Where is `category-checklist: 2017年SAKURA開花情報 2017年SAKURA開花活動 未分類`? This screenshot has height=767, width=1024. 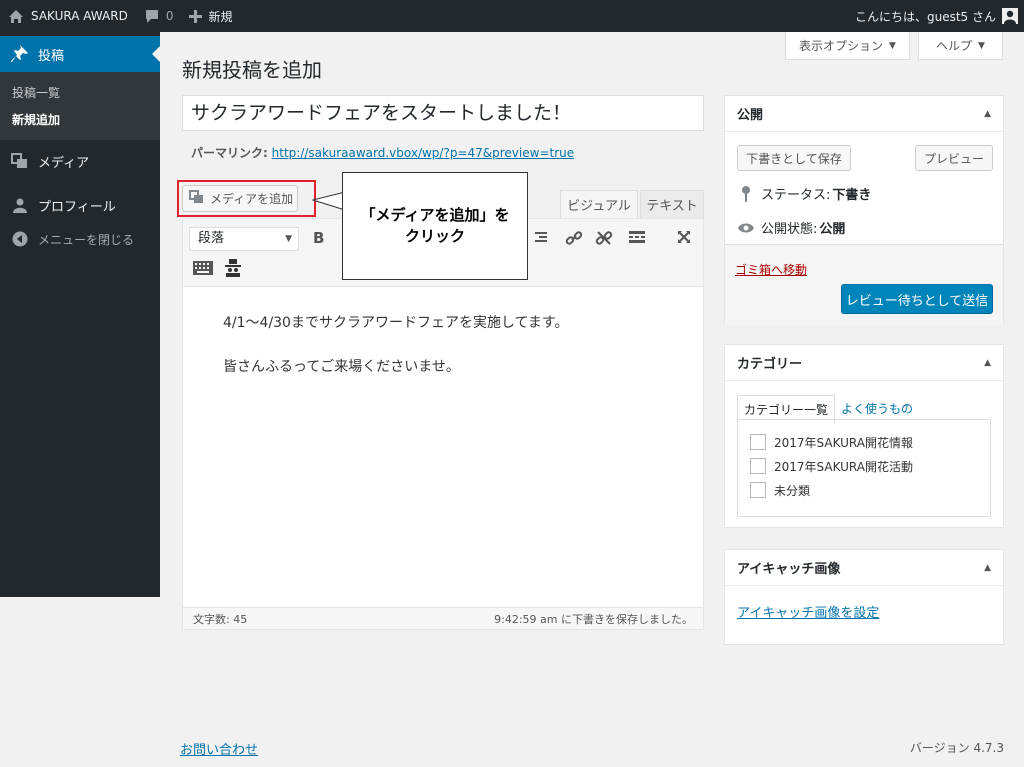 category-checklist: 2017年SAKURA開花情報 2017年SAKURA開花活動 未分類 is located at coordinates (864, 468).